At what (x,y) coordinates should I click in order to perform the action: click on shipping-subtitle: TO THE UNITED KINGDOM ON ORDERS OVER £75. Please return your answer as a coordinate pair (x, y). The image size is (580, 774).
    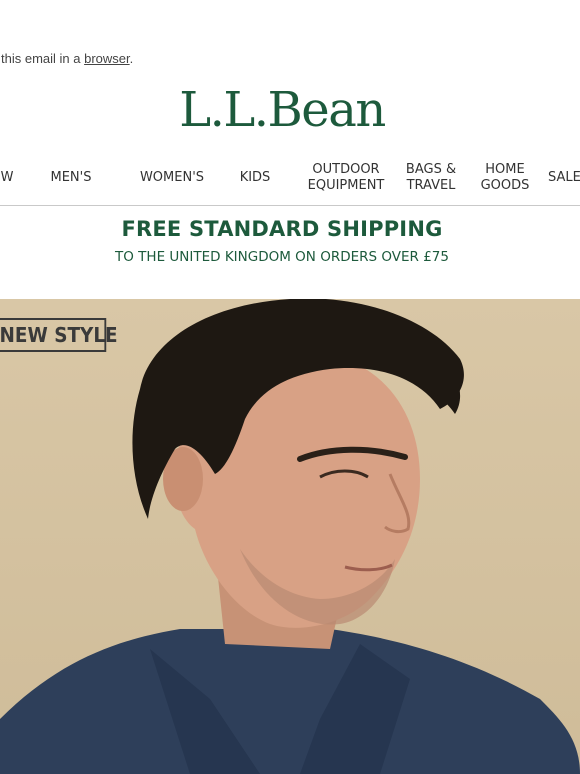
    Looking at the image, I should click on (282, 257).